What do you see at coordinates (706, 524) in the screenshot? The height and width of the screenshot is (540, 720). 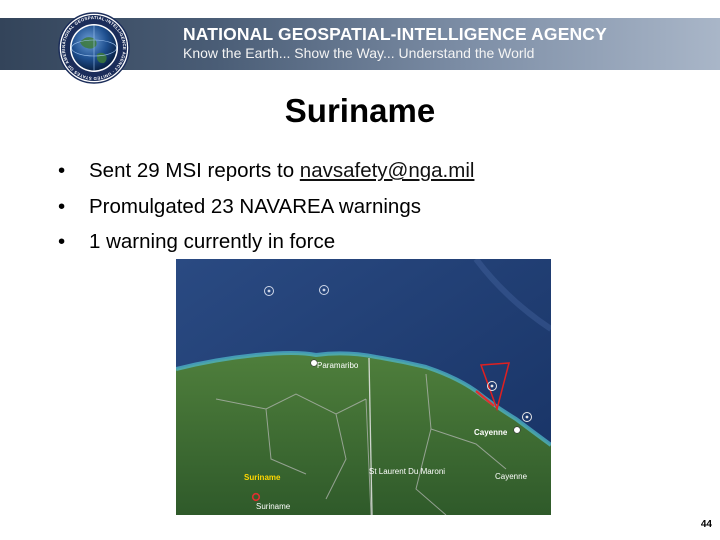 I see `page-number: 44` at bounding box center [706, 524].